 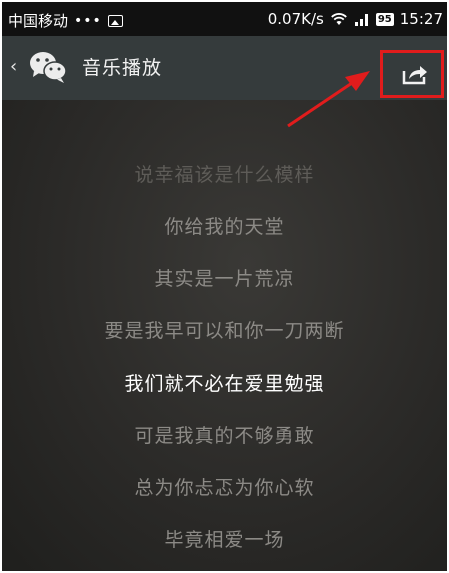 I want to click on wifi-icon, so click(x=338, y=19).